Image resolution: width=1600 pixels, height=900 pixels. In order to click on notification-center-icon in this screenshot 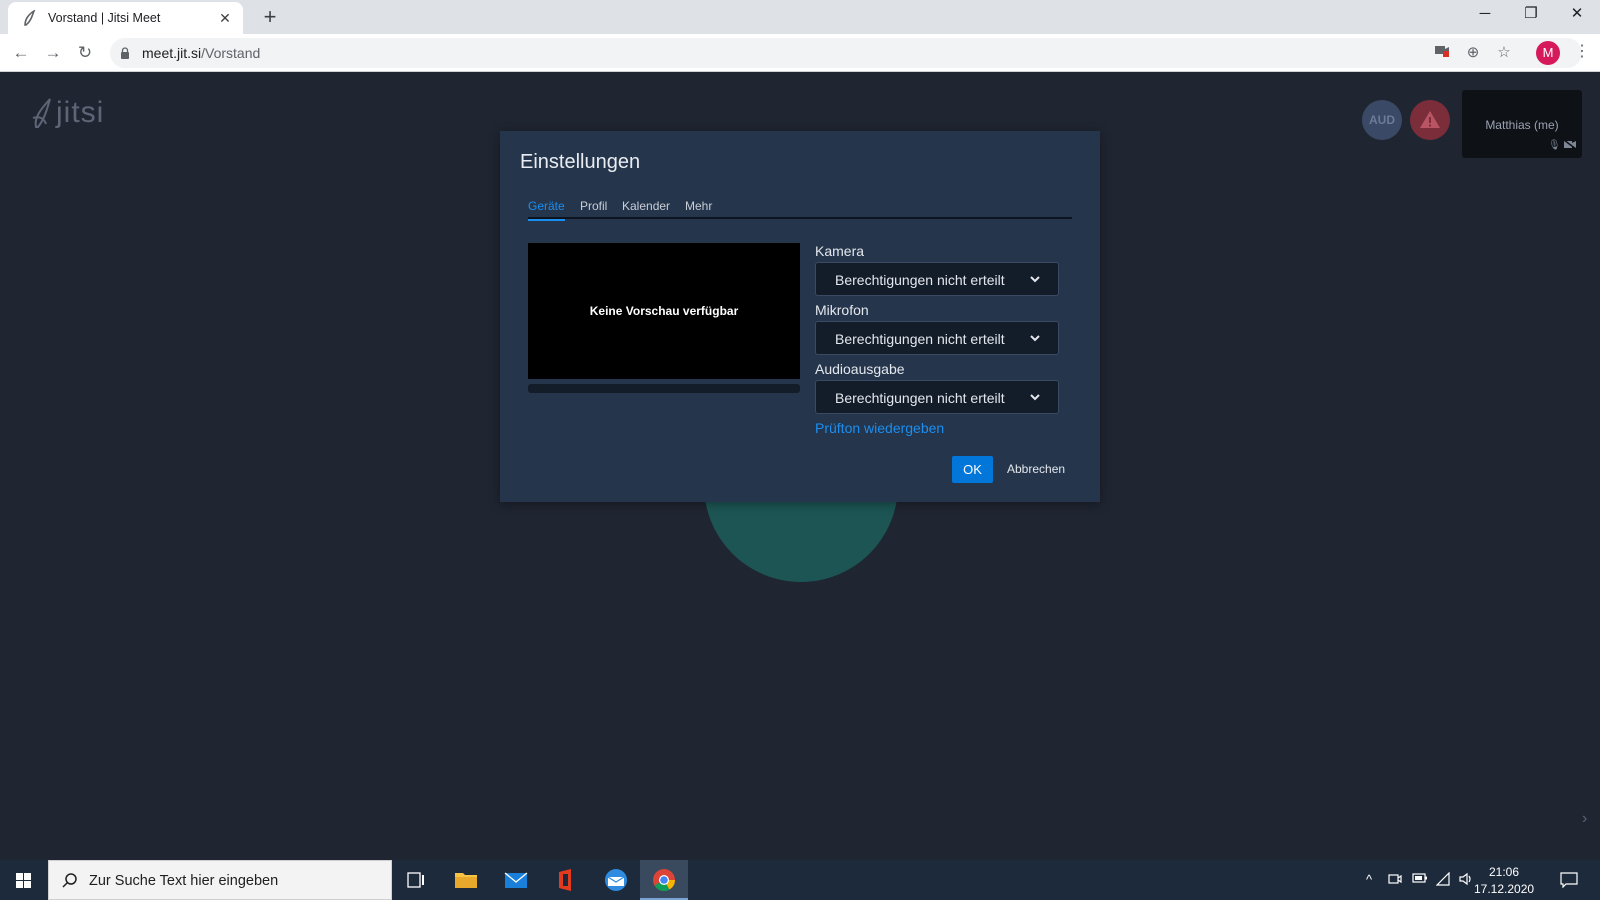, I will do `click(1569, 881)`.